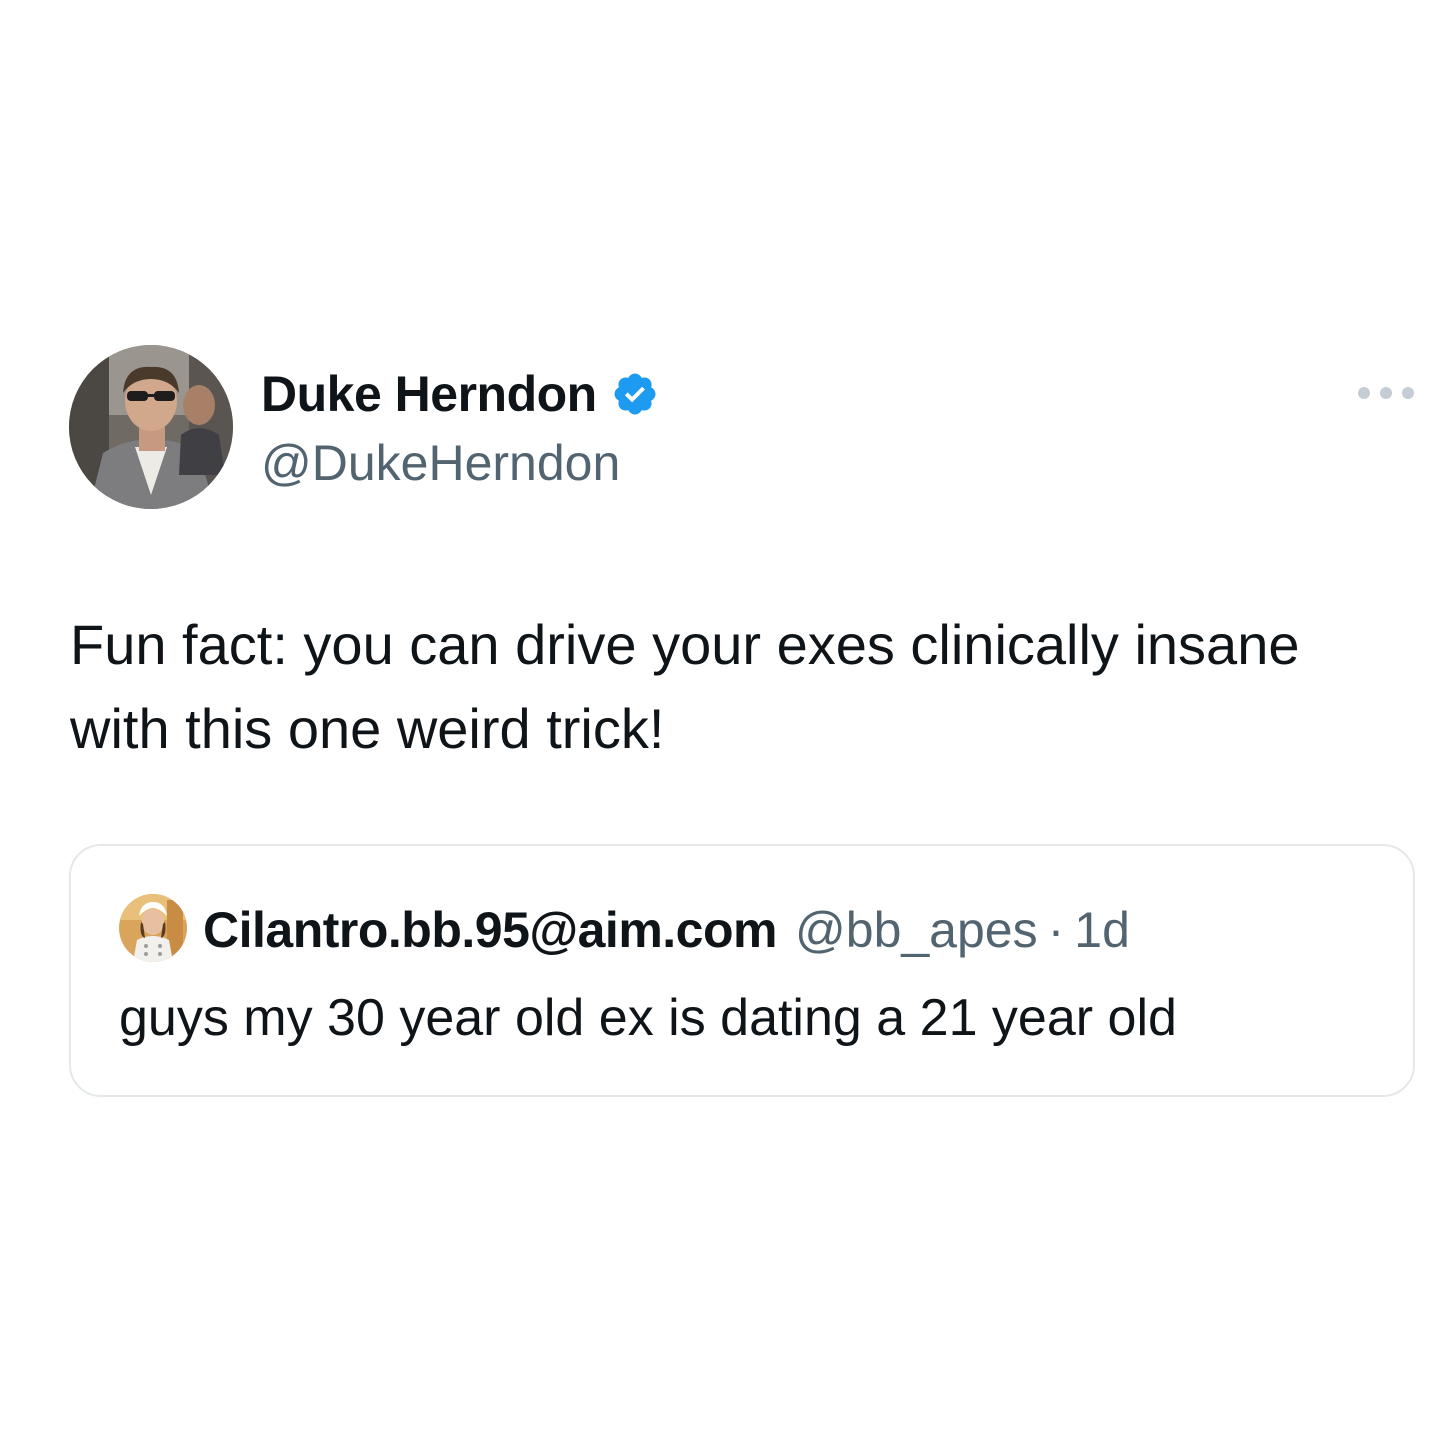 This screenshot has height=1440, width=1440. Describe the element at coordinates (429, 394) in the screenshot. I see `author-name: Duke Herndon` at that location.